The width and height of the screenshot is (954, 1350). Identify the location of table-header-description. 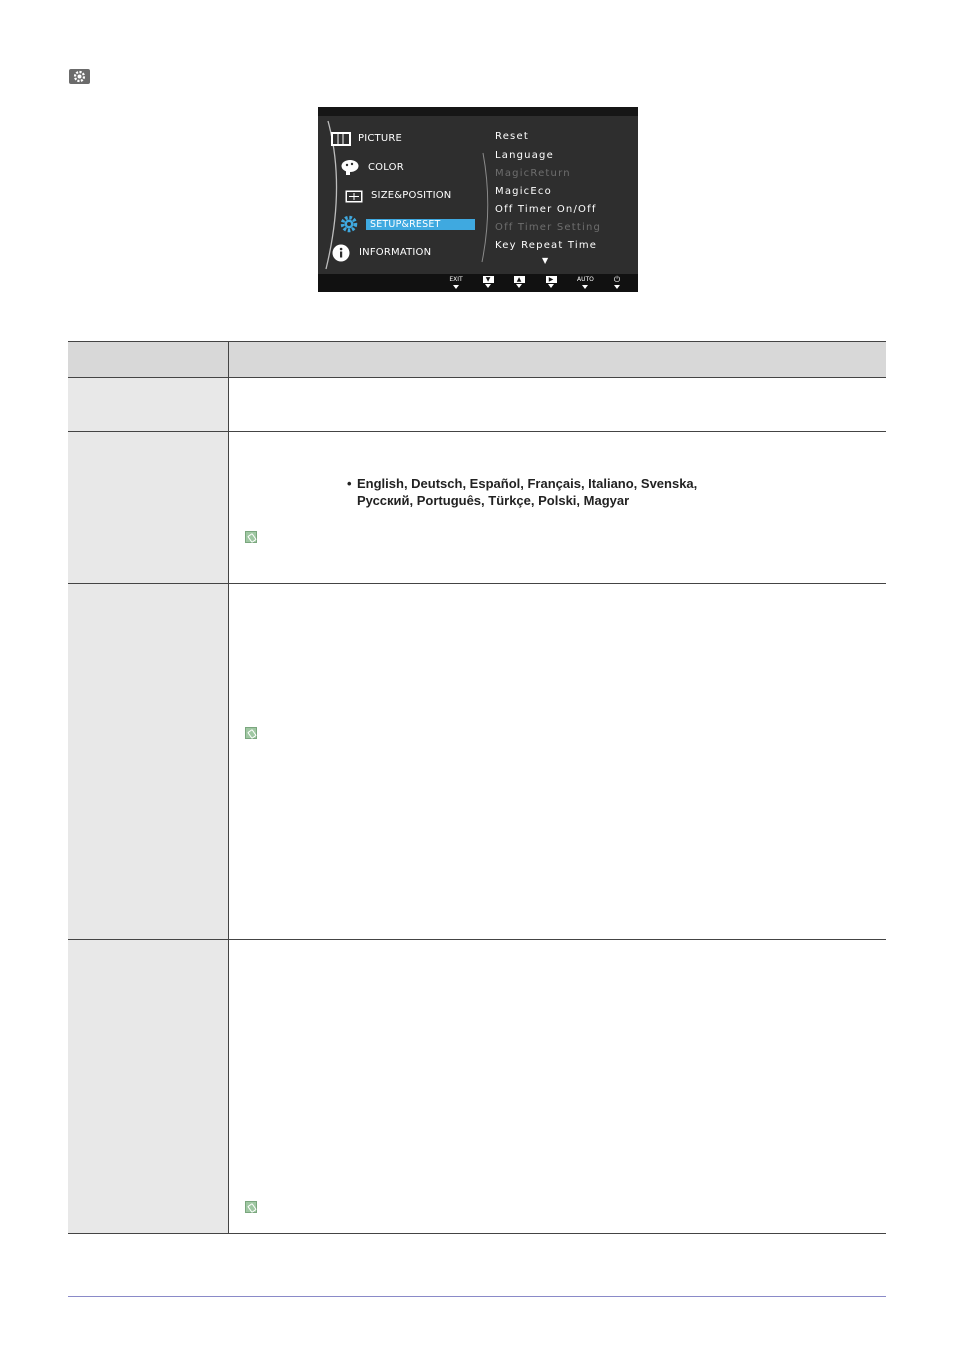
(557, 359).